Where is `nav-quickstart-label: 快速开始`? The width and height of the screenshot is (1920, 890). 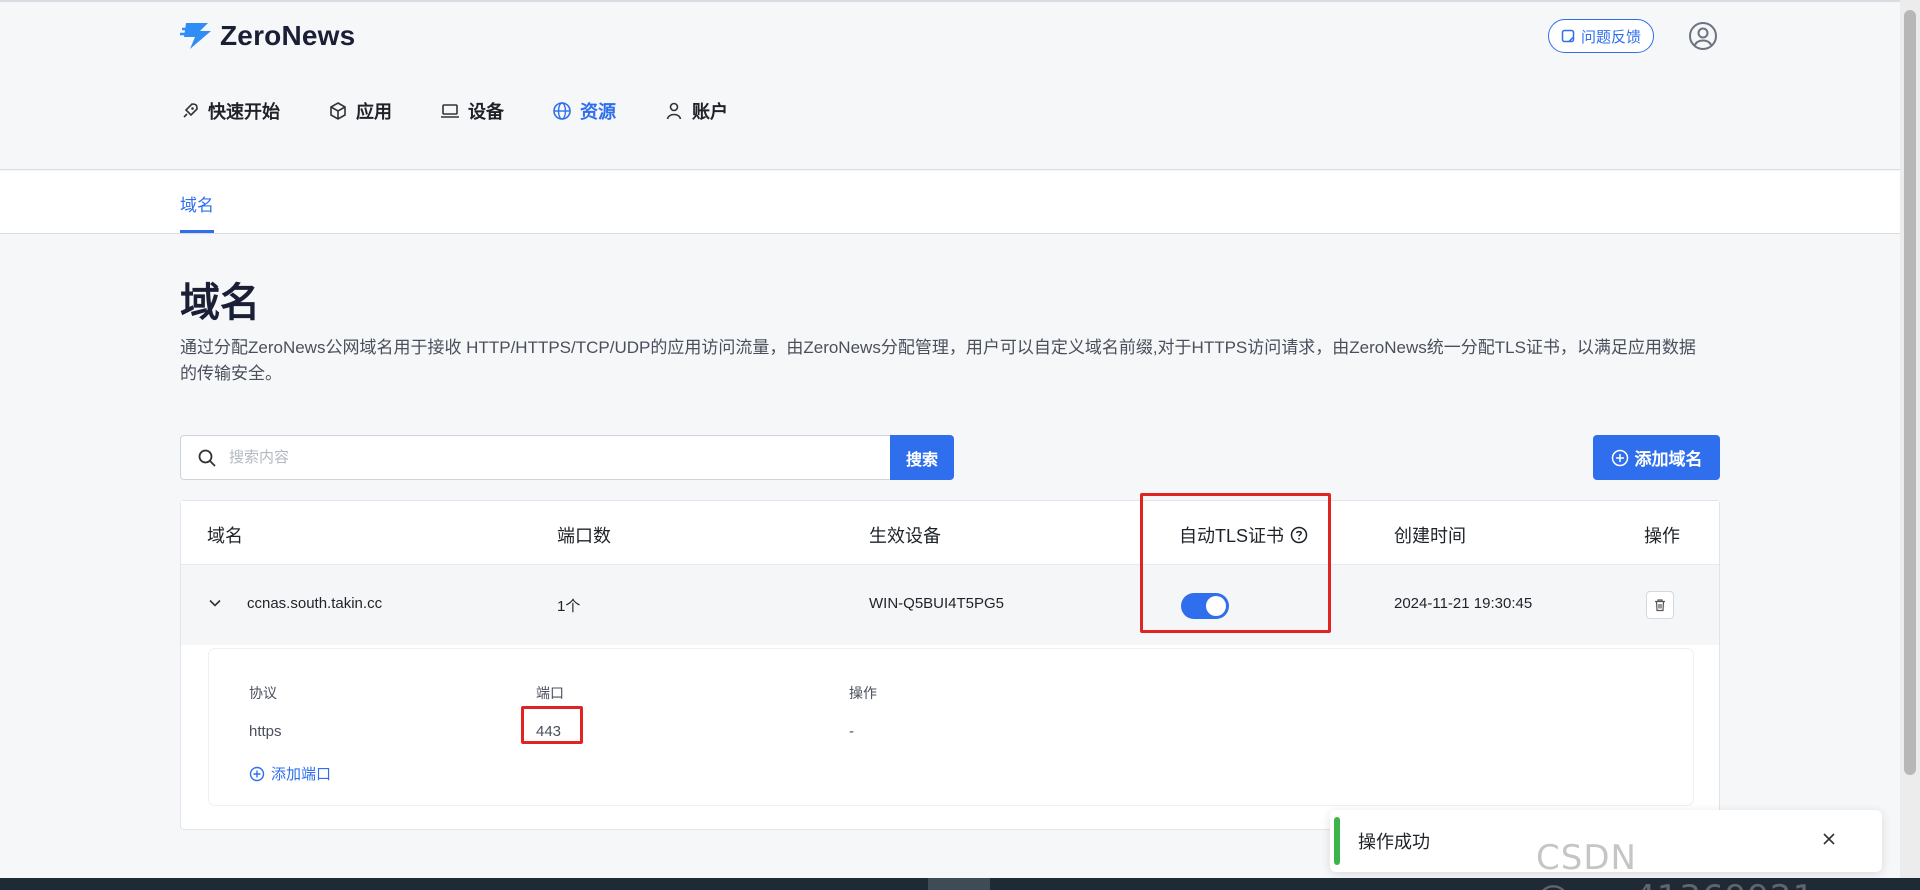 nav-quickstart-label: 快速开始 is located at coordinates (244, 112).